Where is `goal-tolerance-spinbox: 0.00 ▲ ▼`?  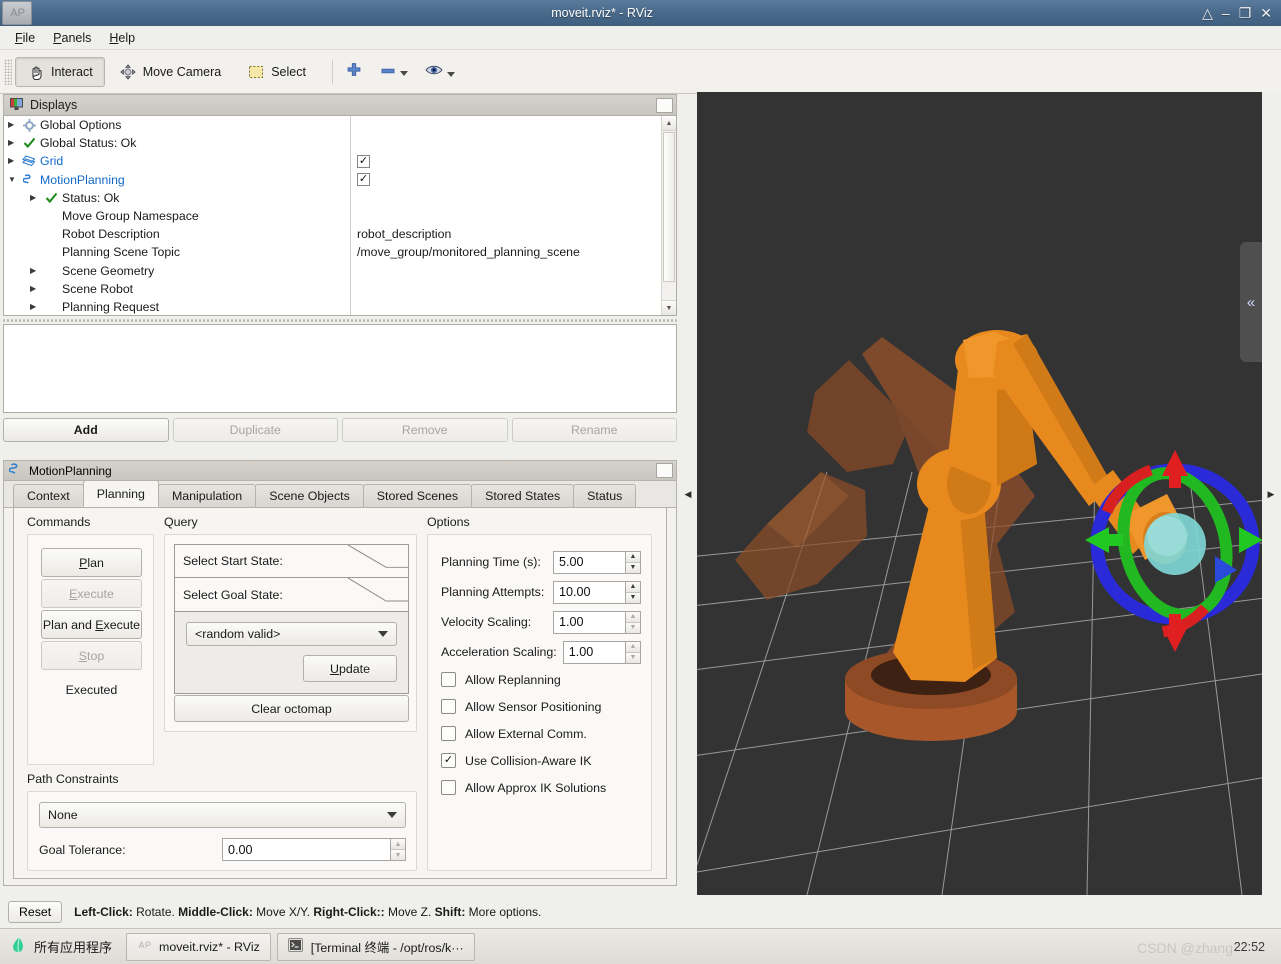 goal-tolerance-spinbox: 0.00 ▲ ▼ is located at coordinates (314, 849).